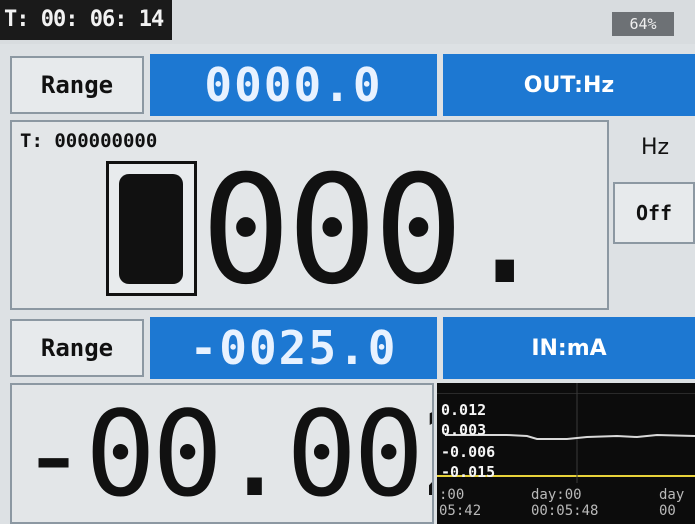 The width and height of the screenshot is (695, 524). Describe the element at coordinates (565, 511) in the screenshot. I see `x-time-2: 00:05:48` at that location.